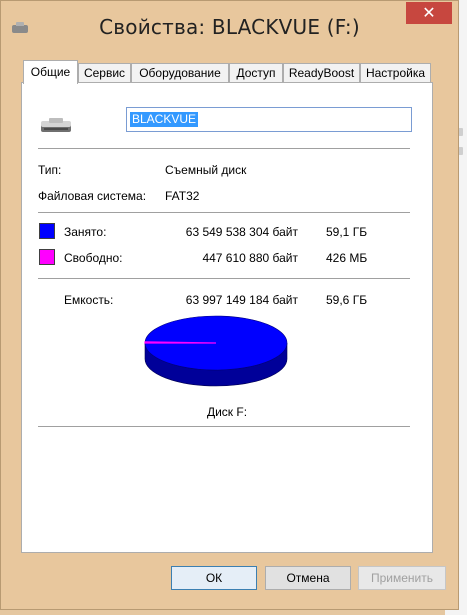  Describe the element at coordinates (241, 232) in the screenshot. I see `used-space-bytes: 63 549 538 304 байт` at that location.